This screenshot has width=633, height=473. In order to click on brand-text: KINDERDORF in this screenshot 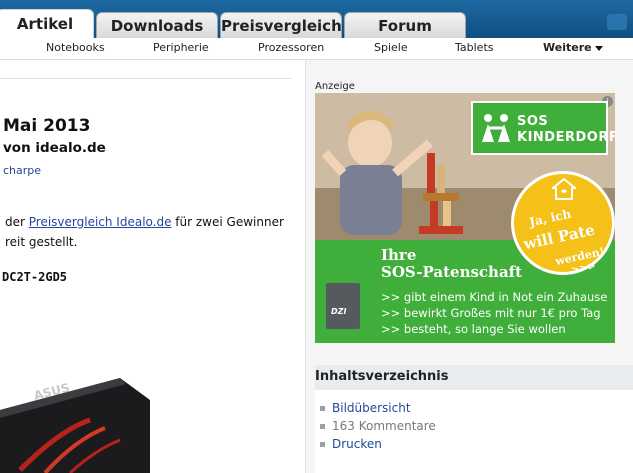, I will do `click(566, 137)`.